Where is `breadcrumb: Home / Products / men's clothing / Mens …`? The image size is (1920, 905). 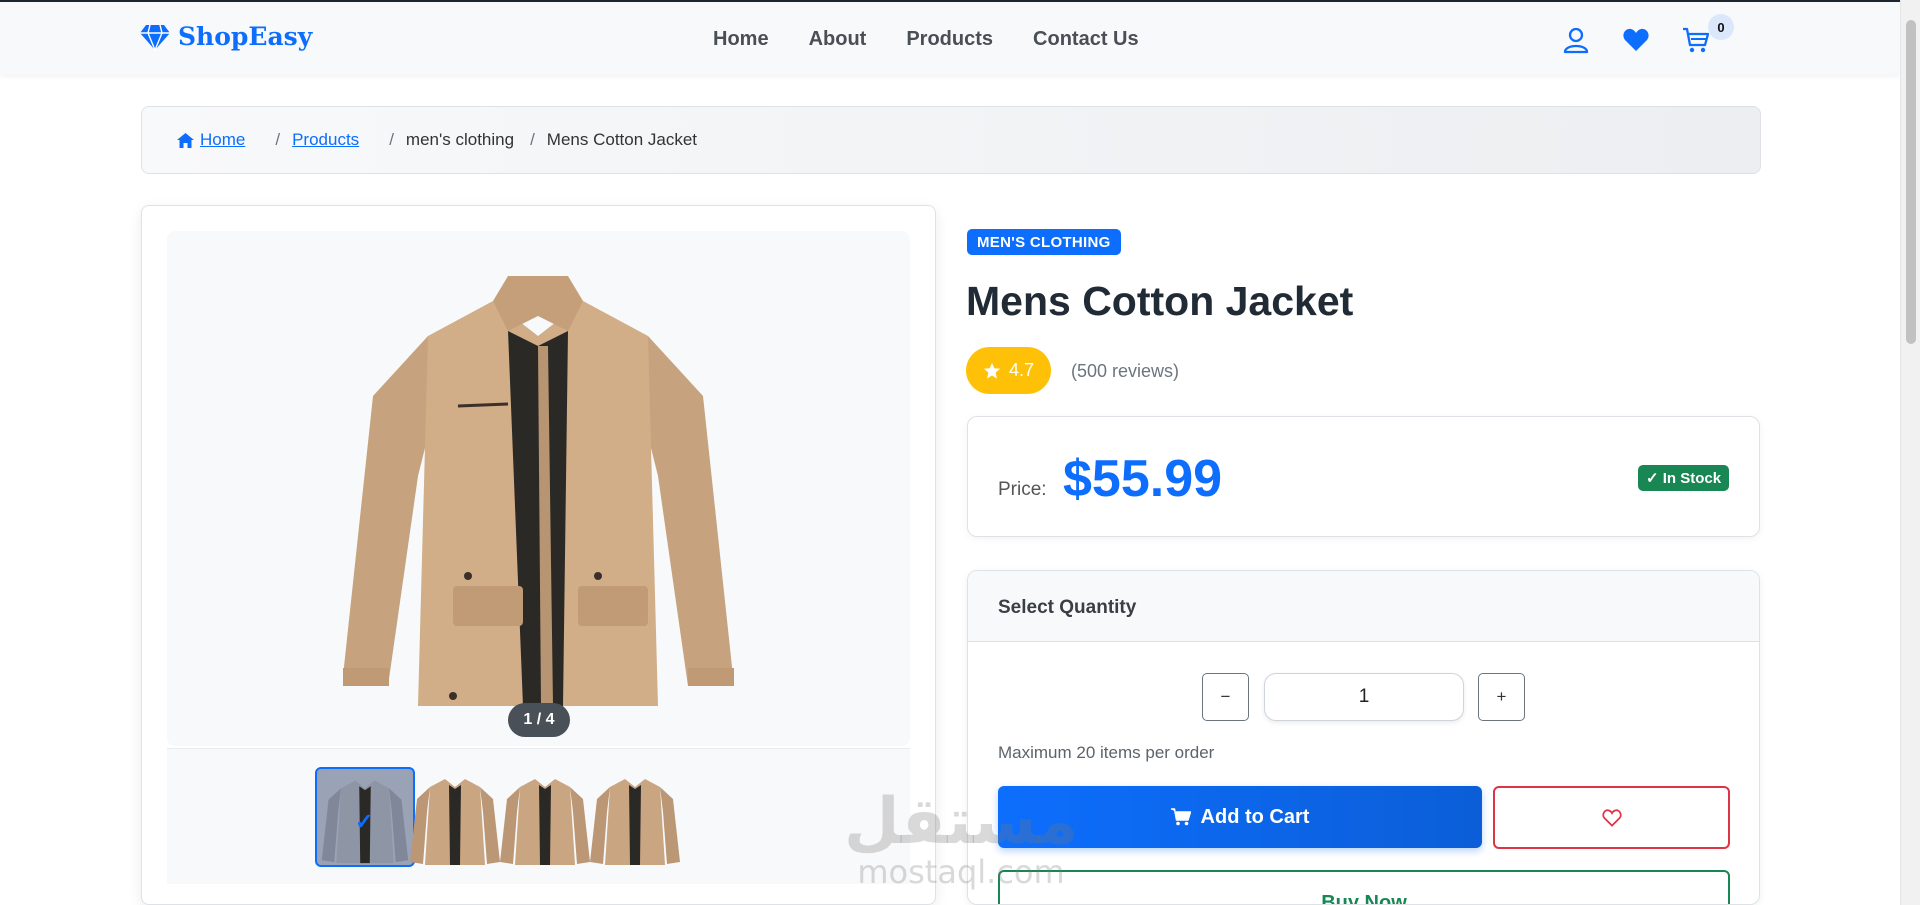 breadcrumb: Home / Products / men's clothing / Mens … is located at coordinates (951, 140).